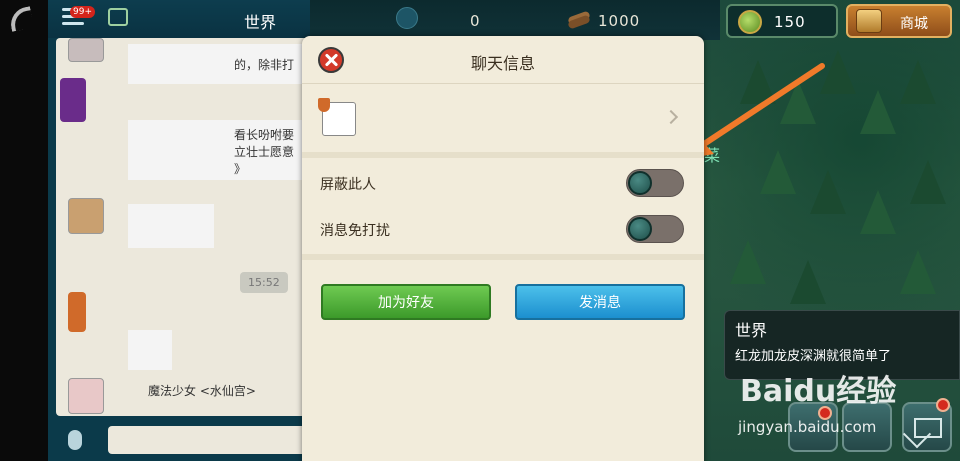  Describe the element at coordinates (179, 19) in the screenshot. I see `chat-header: 99+ 世界` at that location.